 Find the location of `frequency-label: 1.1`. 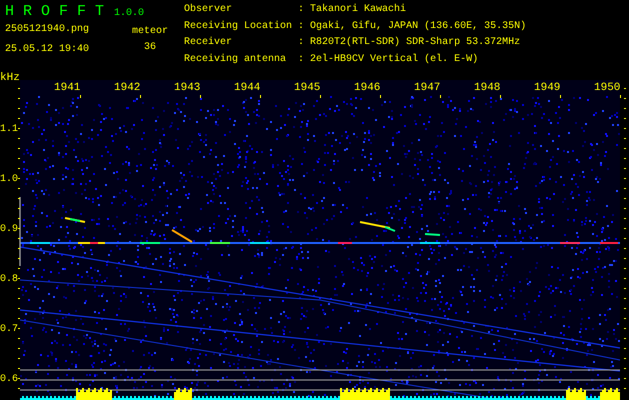

frequency-label: 1.1 is located at coordinates (9, 130).